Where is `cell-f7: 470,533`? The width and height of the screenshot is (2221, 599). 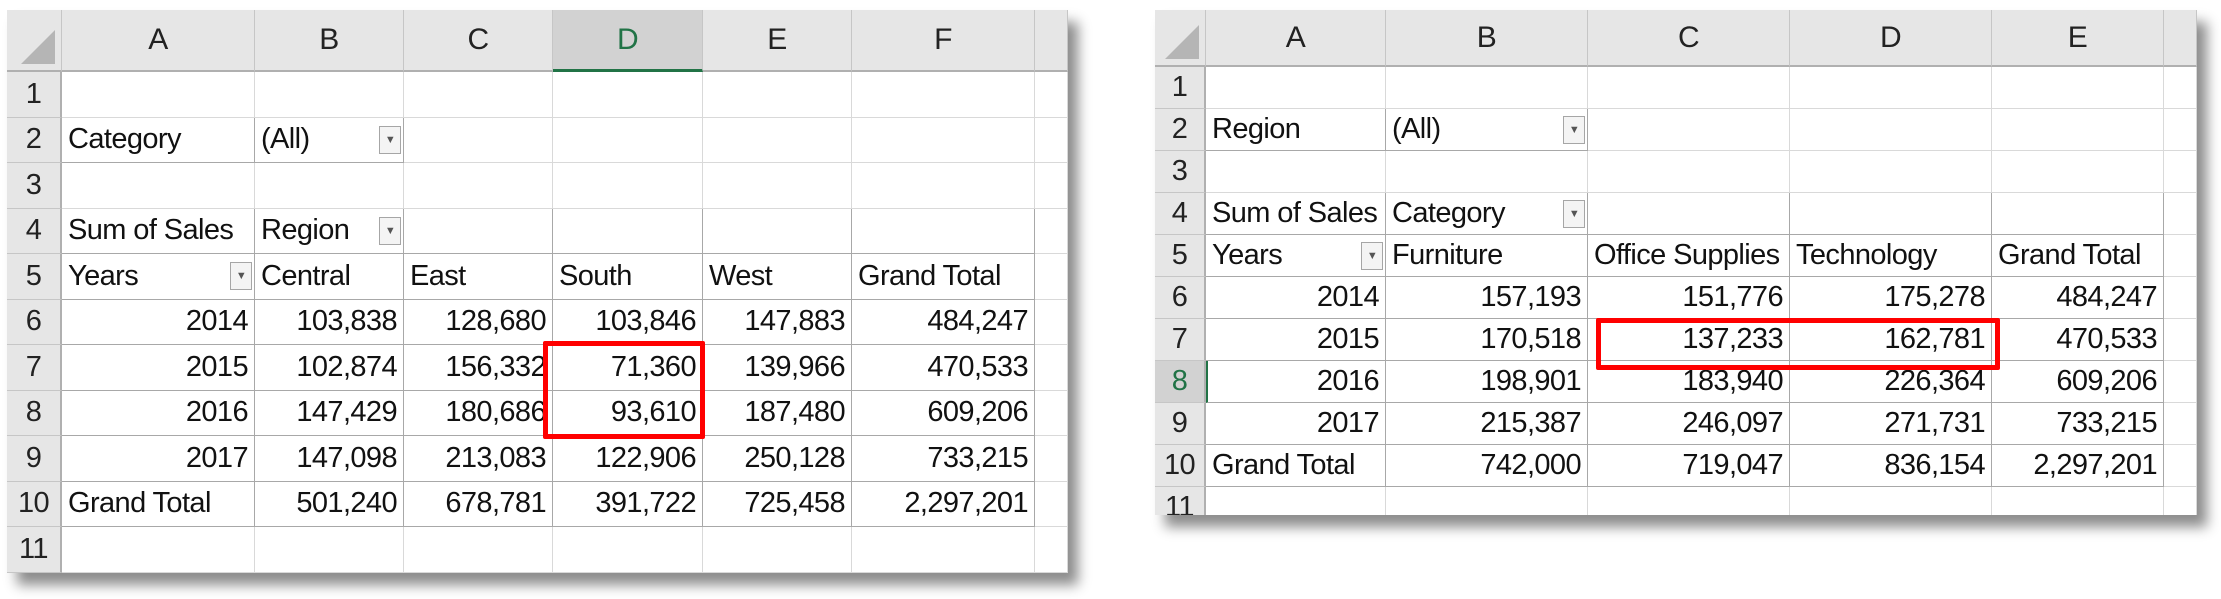 cell-f7: 470,533 is located at coordinates (943, 368).